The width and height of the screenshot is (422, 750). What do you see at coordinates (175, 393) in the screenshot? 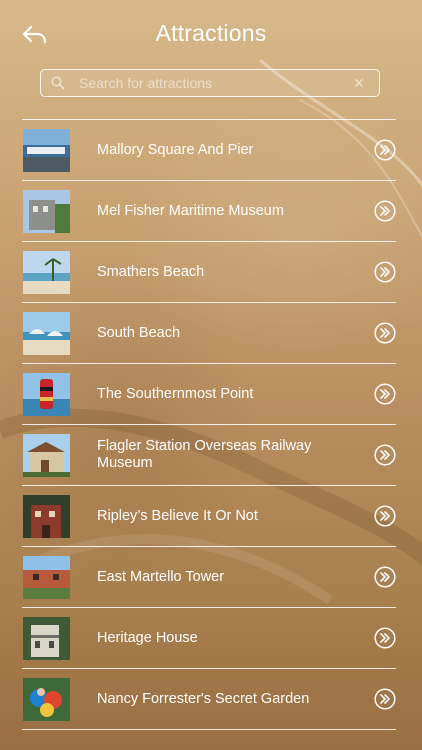
I see `attraction-label: The Southernmost Point` at bounding box center [175, 393].